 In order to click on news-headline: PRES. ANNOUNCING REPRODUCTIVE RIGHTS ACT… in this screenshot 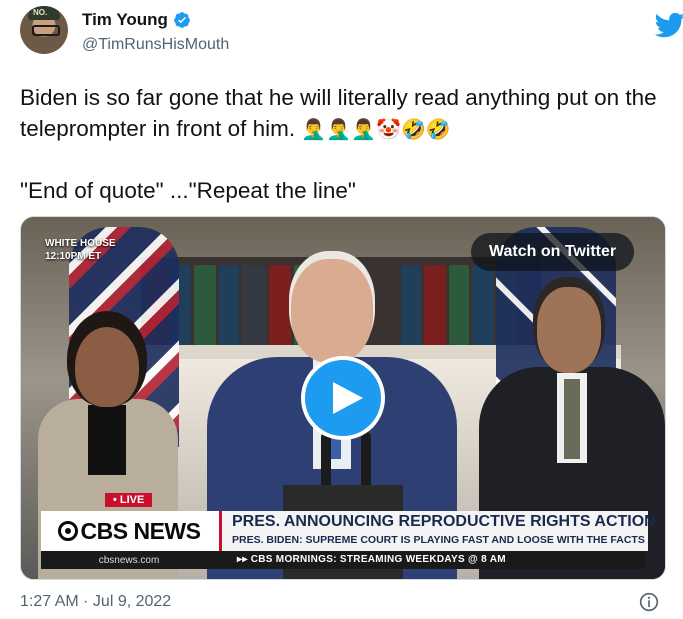, I will do `click(444, 521)`.